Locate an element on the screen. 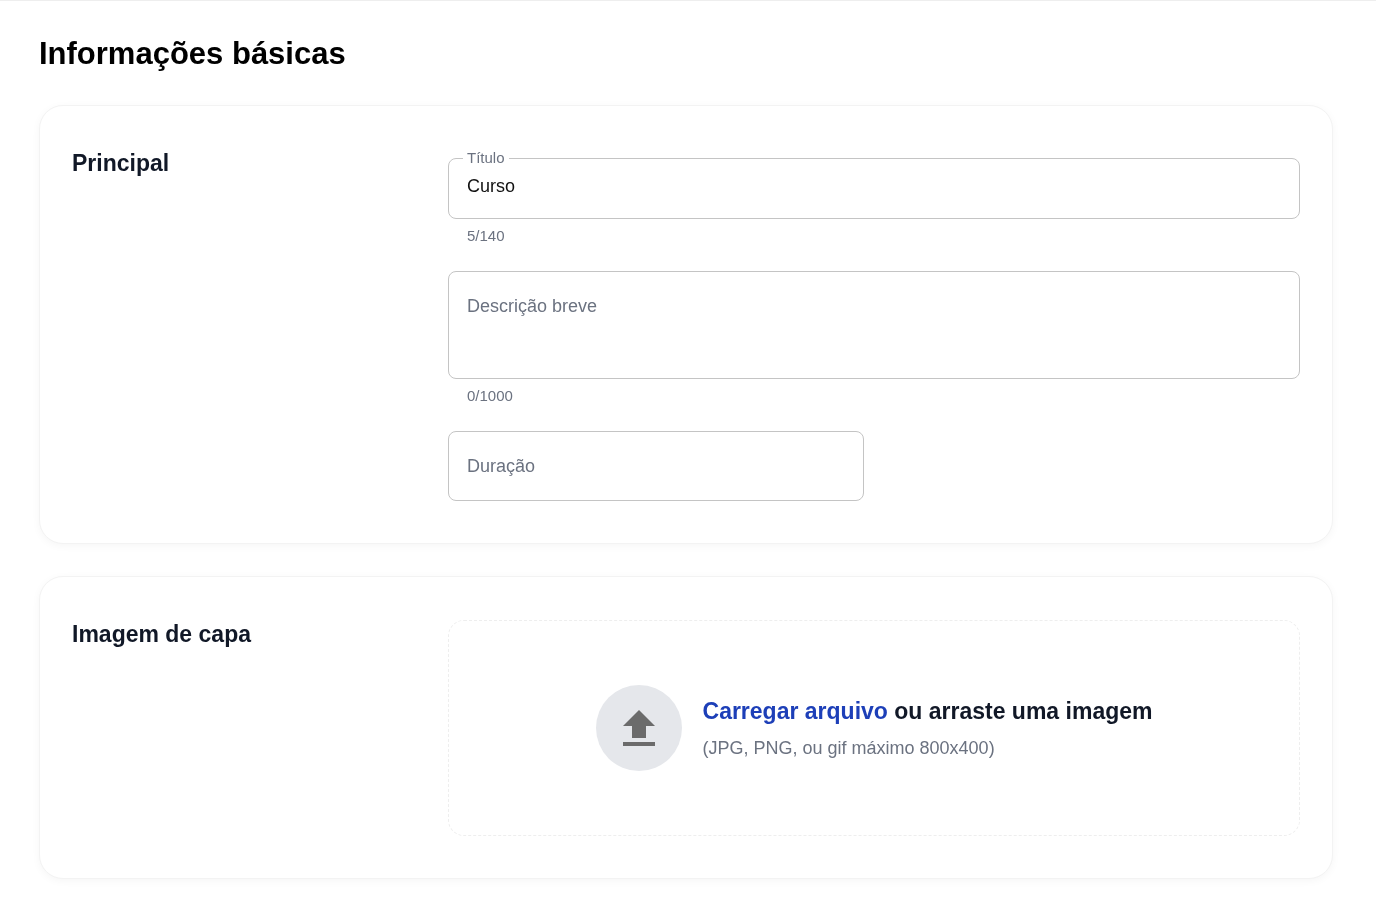 The height and width of the screenshot is (914, 1376). section-title: Imagem de capa is located at coordinates (162, 634).